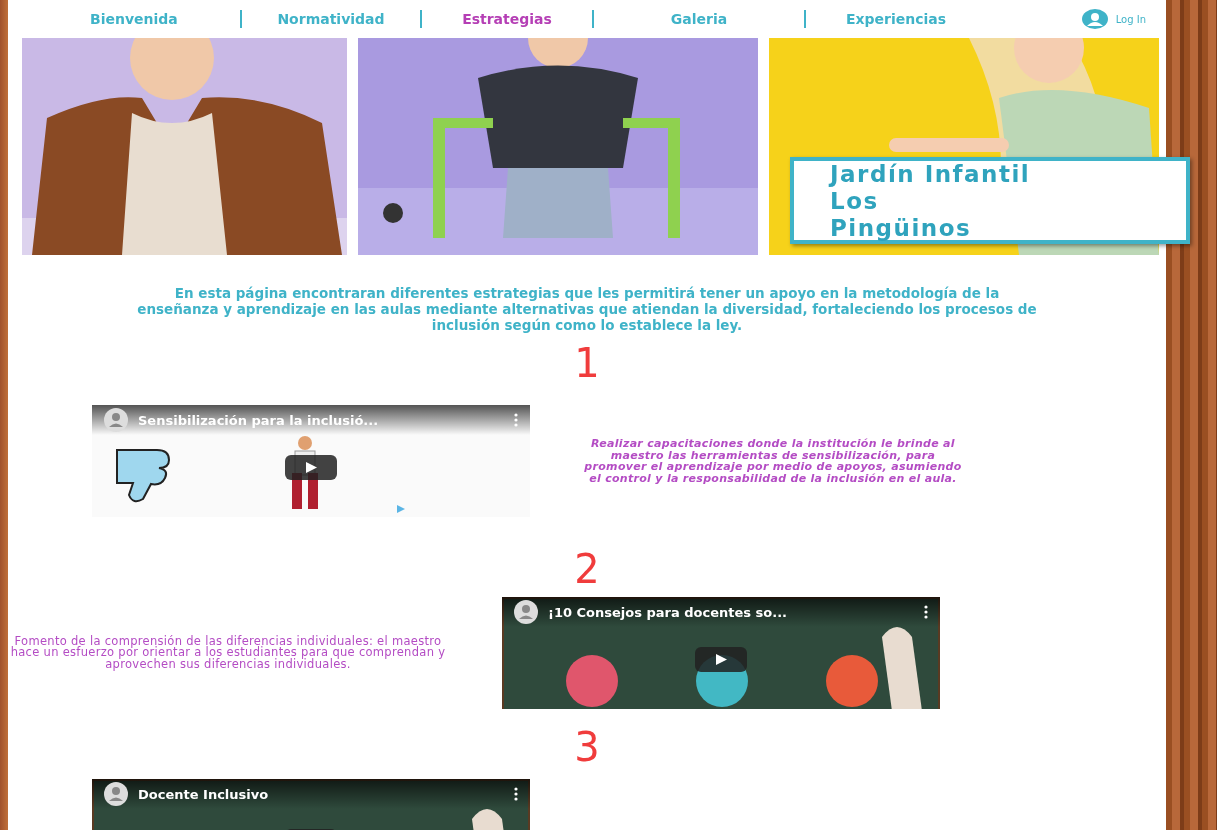 Image resolution: width=1217 pixels, height=830 pixels. I want to click on site-title: Los, so click(855, 201).